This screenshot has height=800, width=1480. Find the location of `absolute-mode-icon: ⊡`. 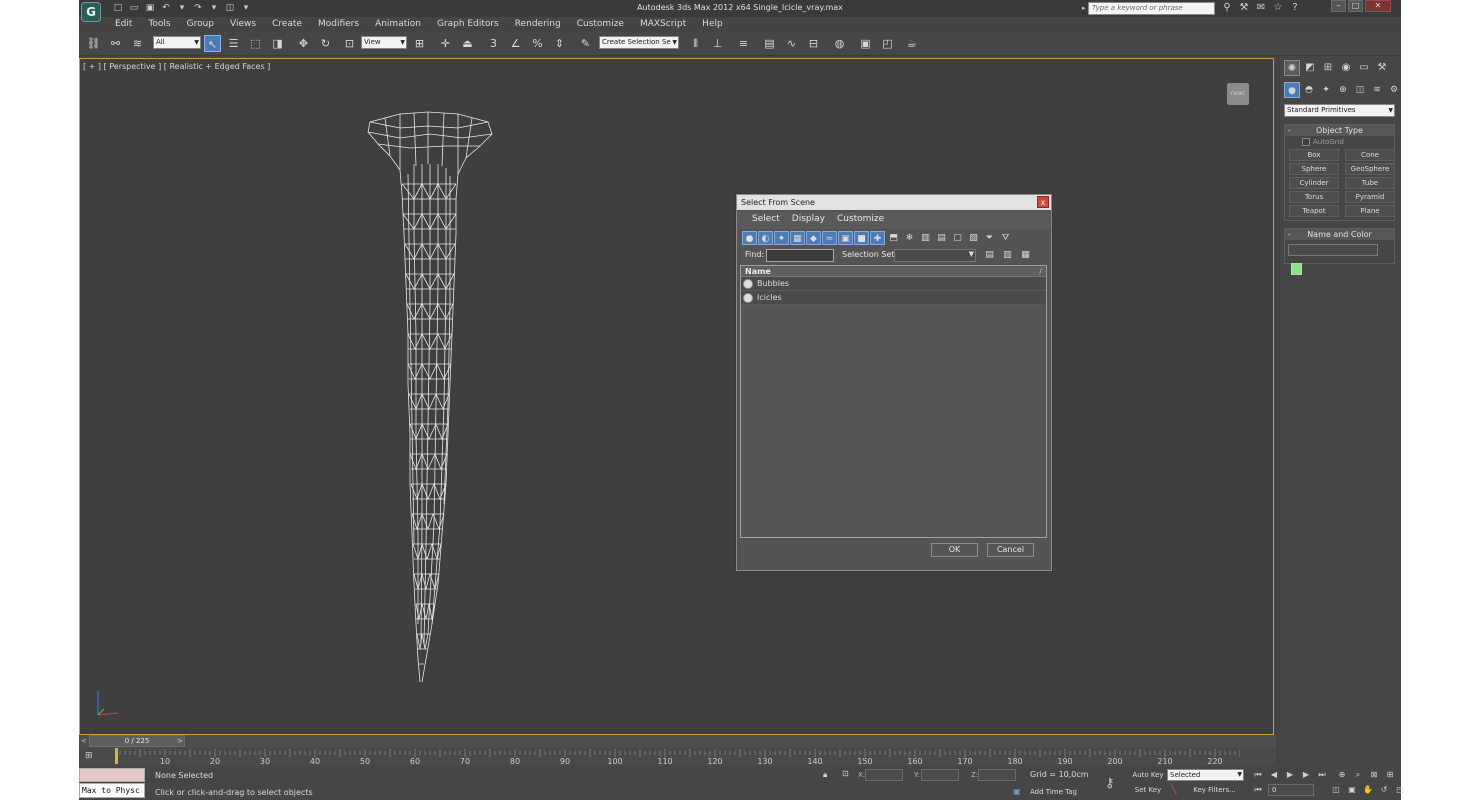

absolute-mode-icon: ⊡ is located at coordinates (845, 773).